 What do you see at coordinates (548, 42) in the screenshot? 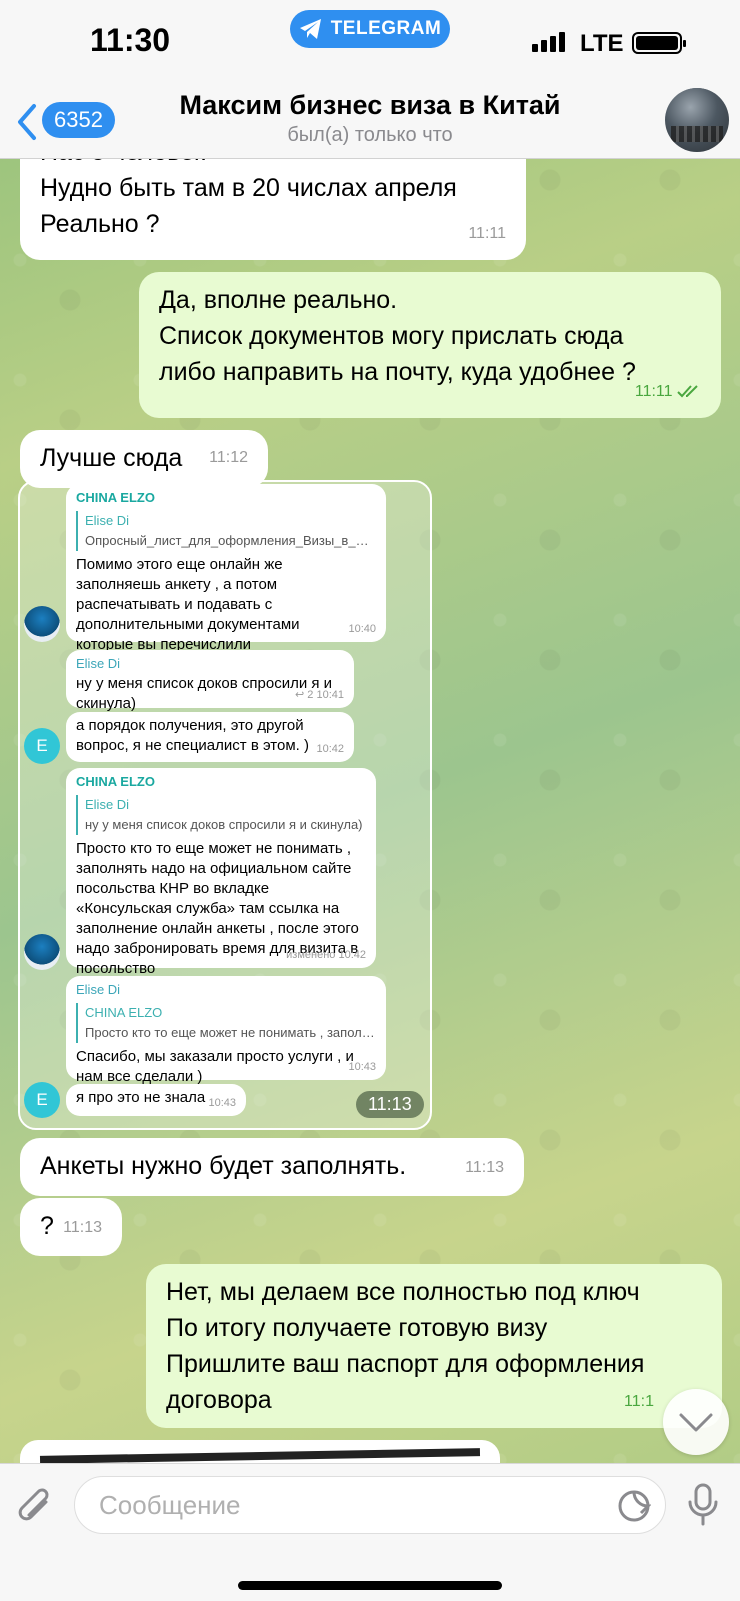
I see `signal-icon` at bounding box center [548, 42].